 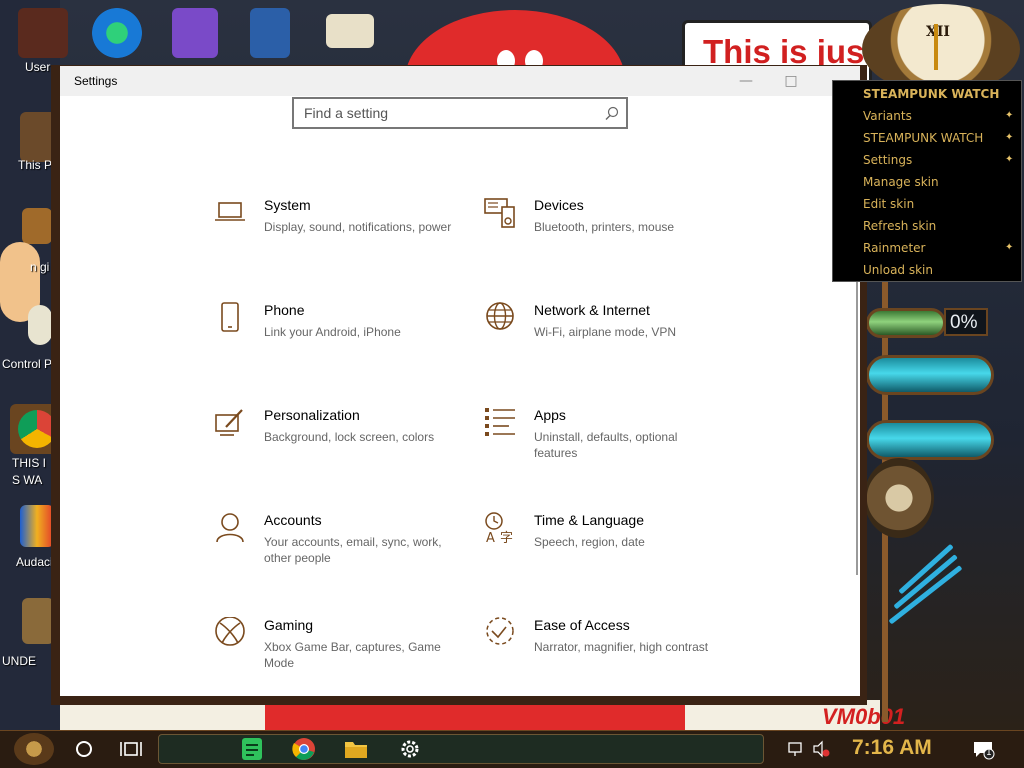 What do you see at coordinates (29, 463) in the screenshot?
I see `desktop-icon-label: THIS I` at bounding box center [29, 463].